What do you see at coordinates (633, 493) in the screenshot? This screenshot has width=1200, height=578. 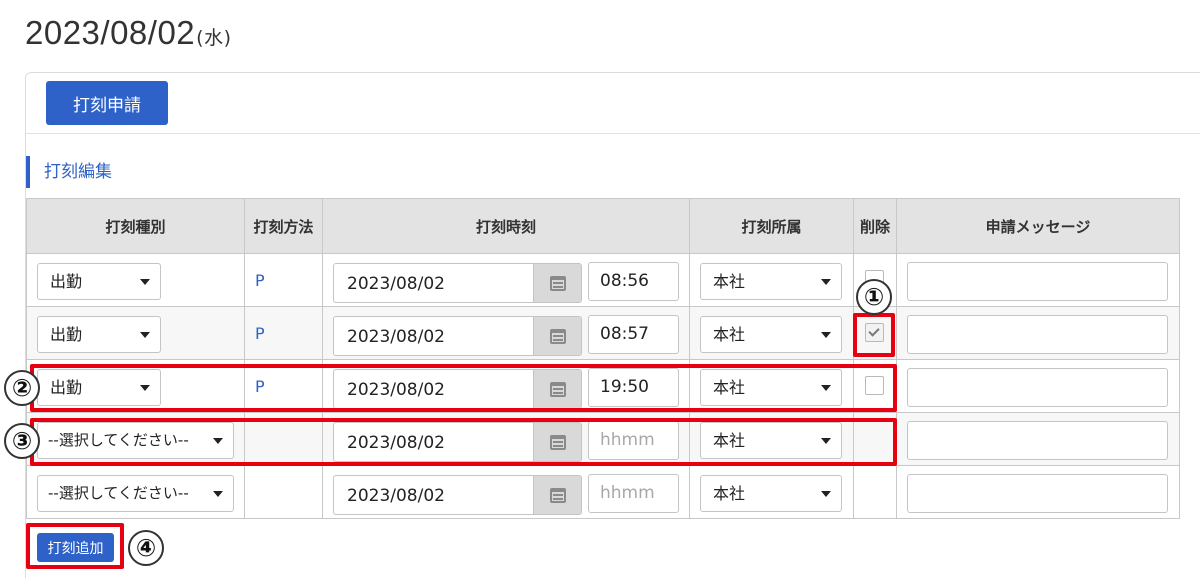 I see `time-input: hhmm` at bounding box center [633, 493].